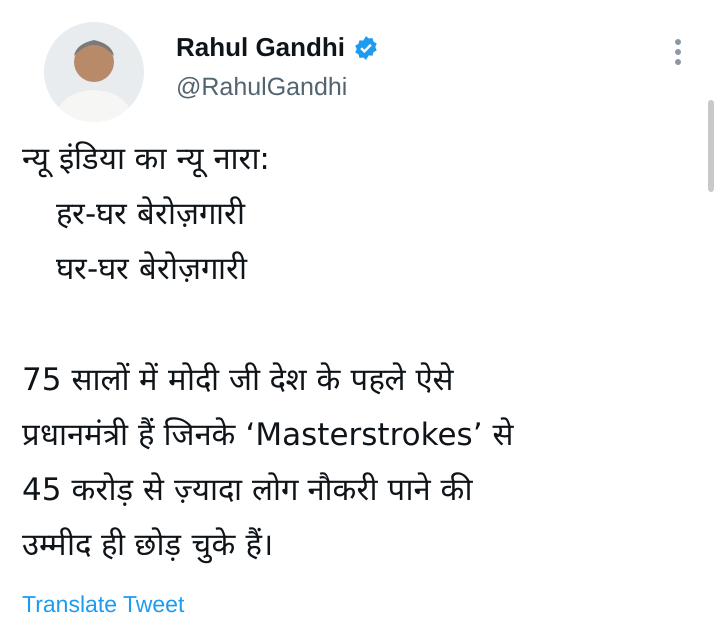 Image resolution: width=720 pixels, height=635 pixels. Describe the element at coordinates (151, 269) in the screenshot. I see `tweet-text-line: घर-घर बेरोज़गारी` at that location.